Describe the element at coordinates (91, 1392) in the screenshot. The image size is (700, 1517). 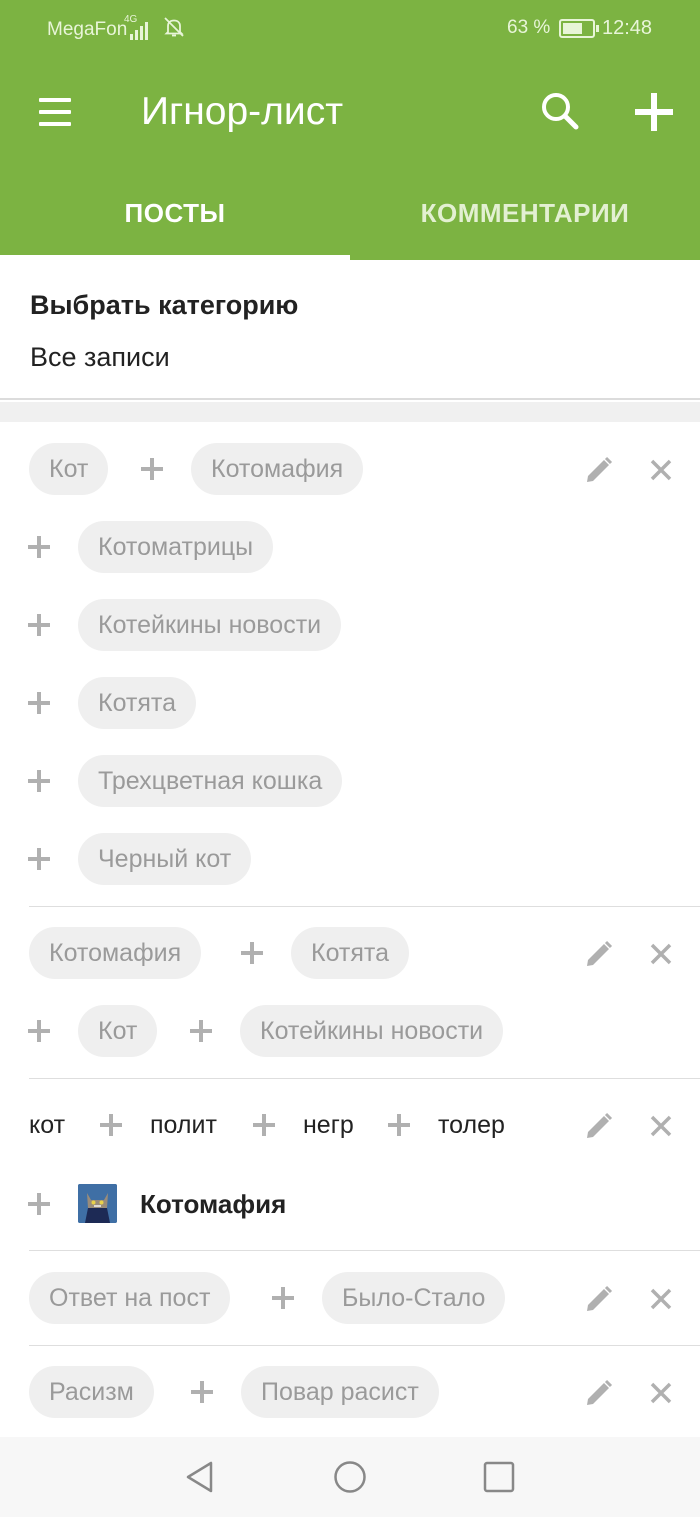
I see `tag-chip: Расизм` at that location.